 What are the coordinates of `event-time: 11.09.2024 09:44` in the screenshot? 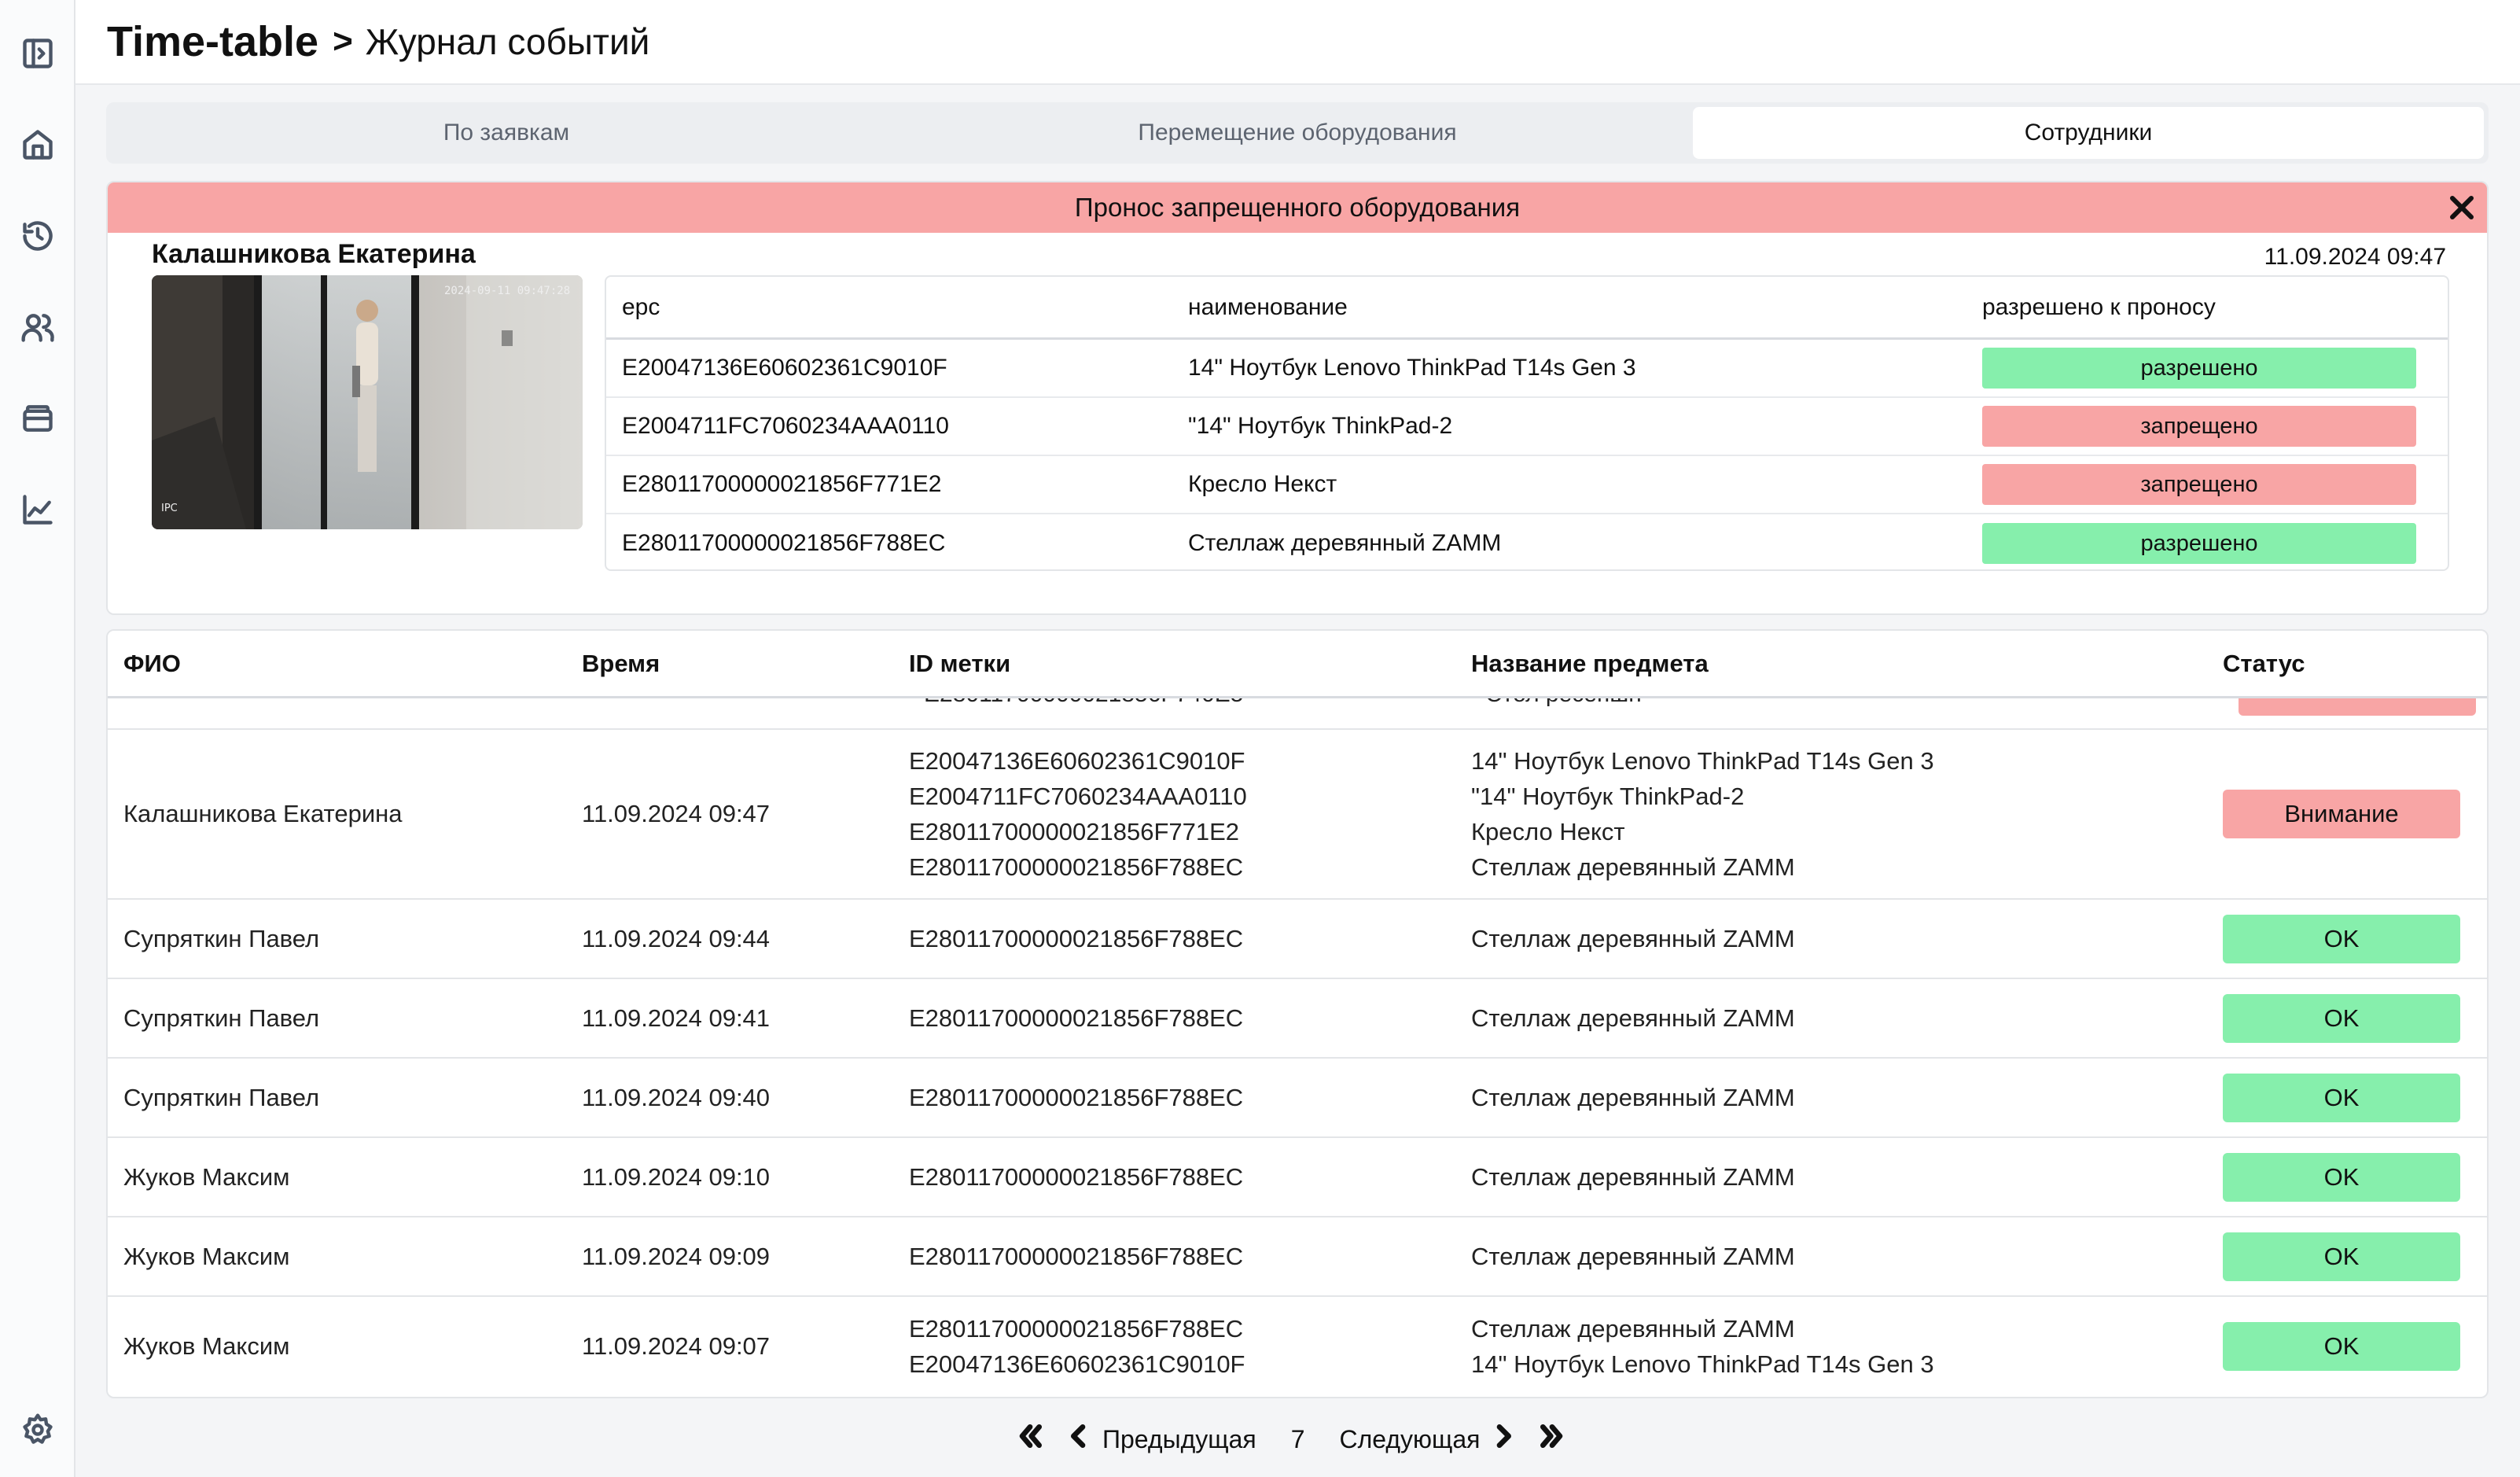 It's located at (676, 938).